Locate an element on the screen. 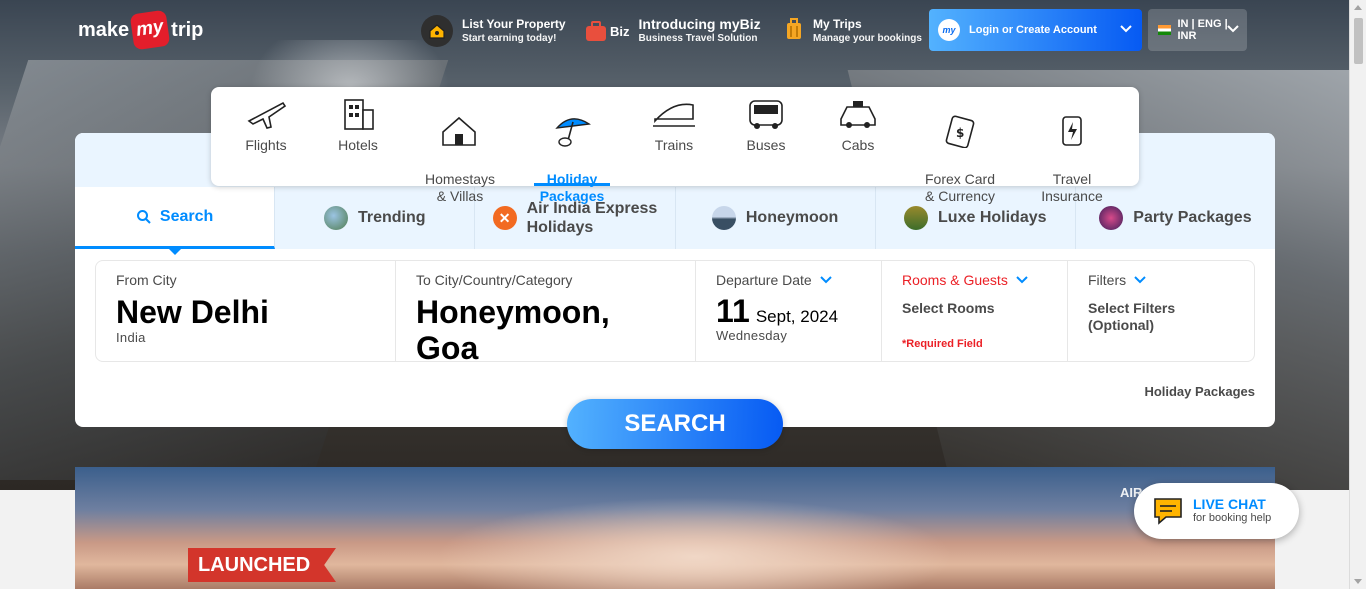 The width and height of the screenshot is (1366, 589). my-trips-link: My Trips Manage your bookings is located at coordinates (853, 31).